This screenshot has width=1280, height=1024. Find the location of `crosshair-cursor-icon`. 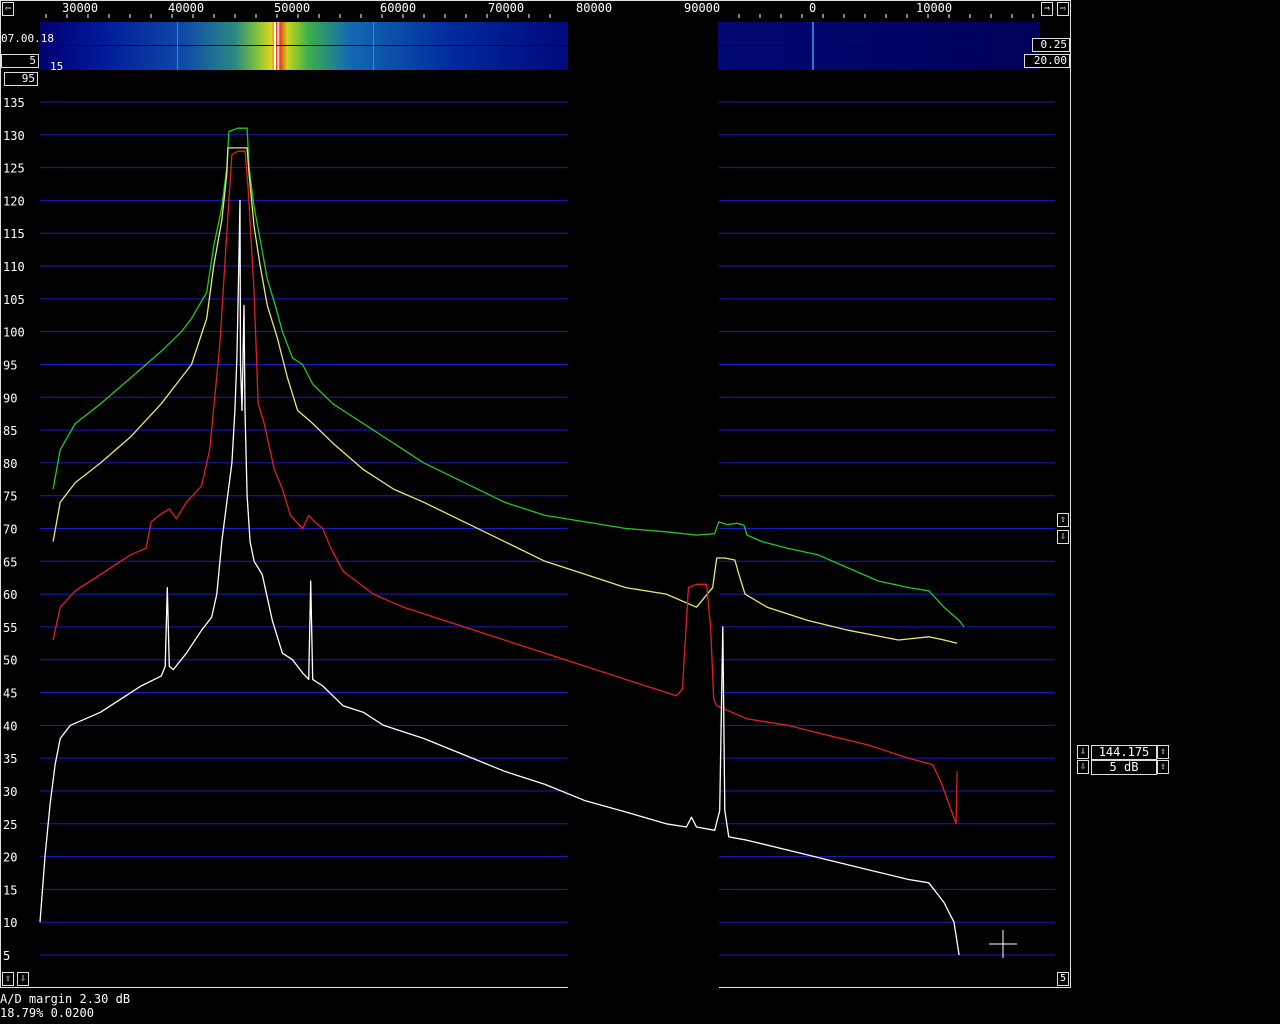

crosshair-cursor-icon is located at coordinates (1003, 944).